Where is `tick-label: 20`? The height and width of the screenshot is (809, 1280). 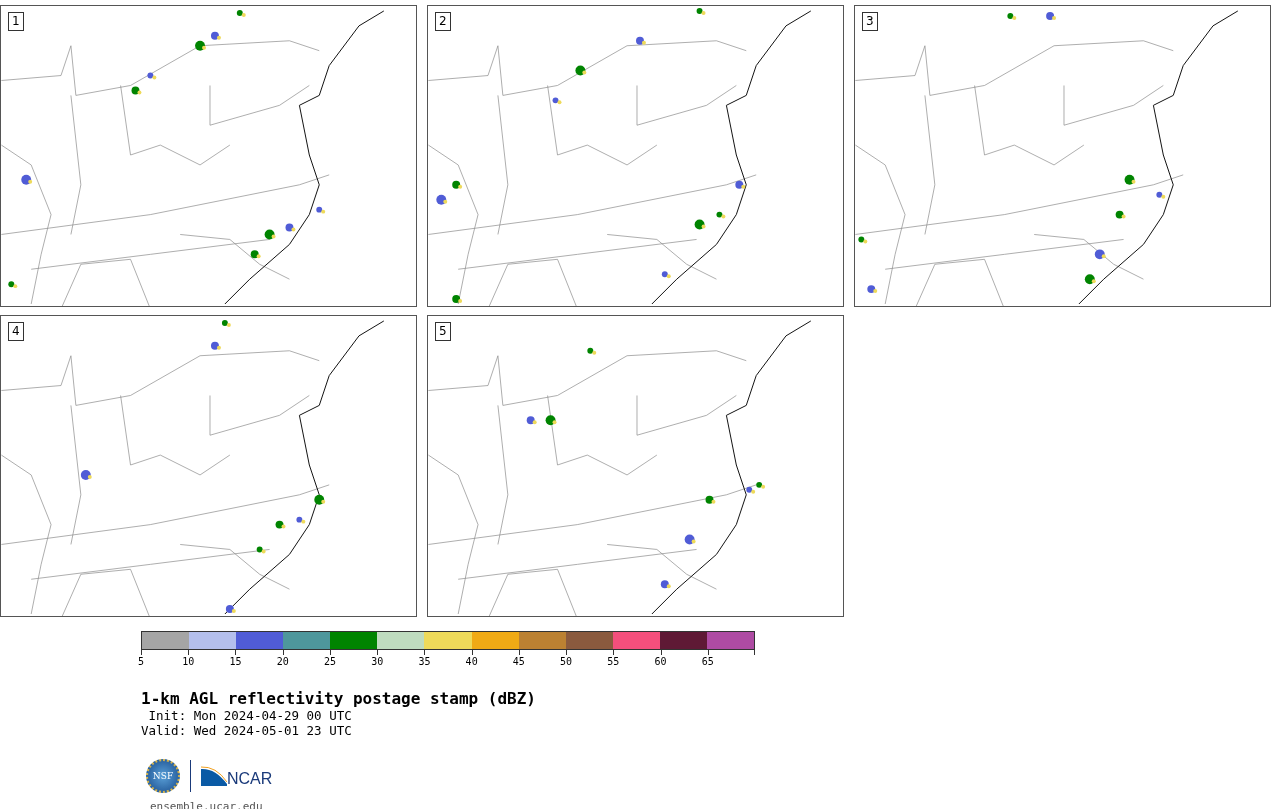
tick-label: 20 is located at coordinates (282, 662).